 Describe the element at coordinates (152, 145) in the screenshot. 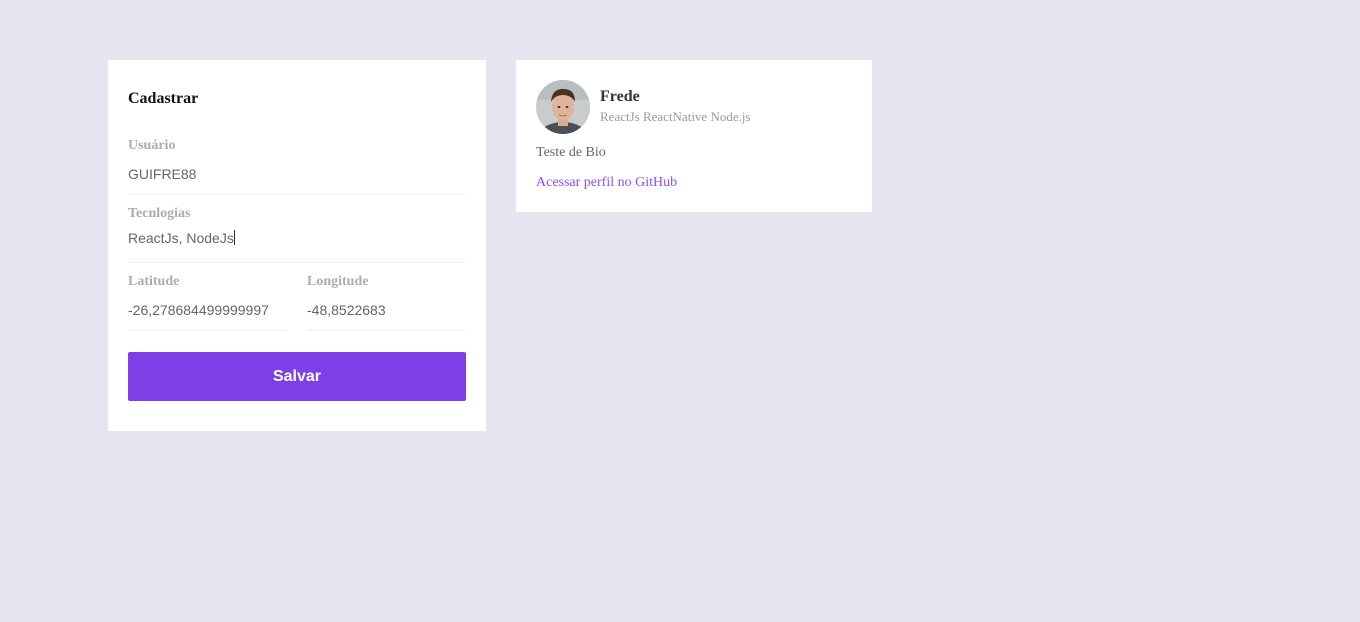

I see `username-label: Usuário` at that location.